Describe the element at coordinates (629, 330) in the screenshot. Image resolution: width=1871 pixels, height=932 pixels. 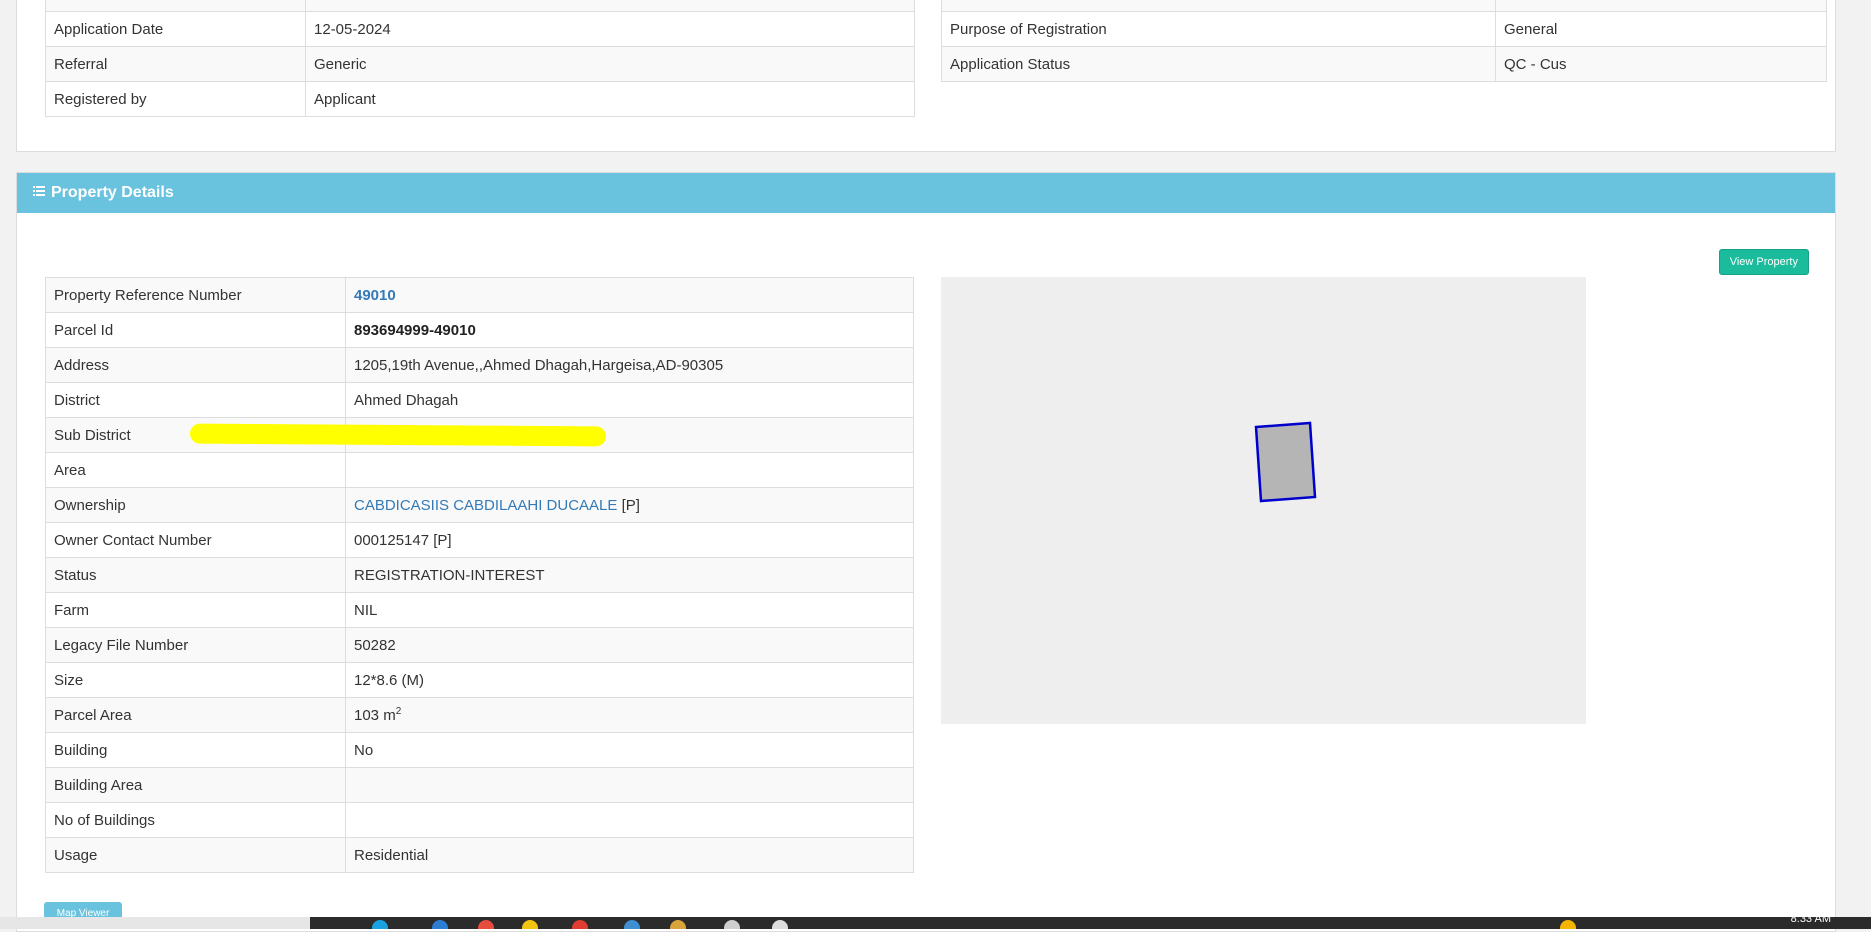
I see `row-value: 893694999-49010` at that location.